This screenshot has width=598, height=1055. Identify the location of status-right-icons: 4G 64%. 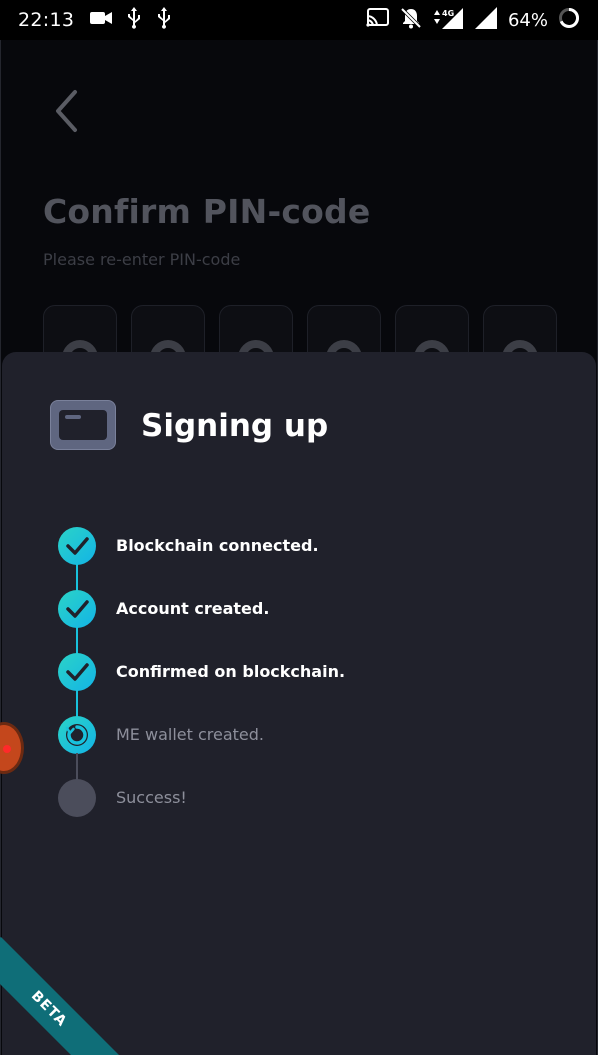
(473, 20).